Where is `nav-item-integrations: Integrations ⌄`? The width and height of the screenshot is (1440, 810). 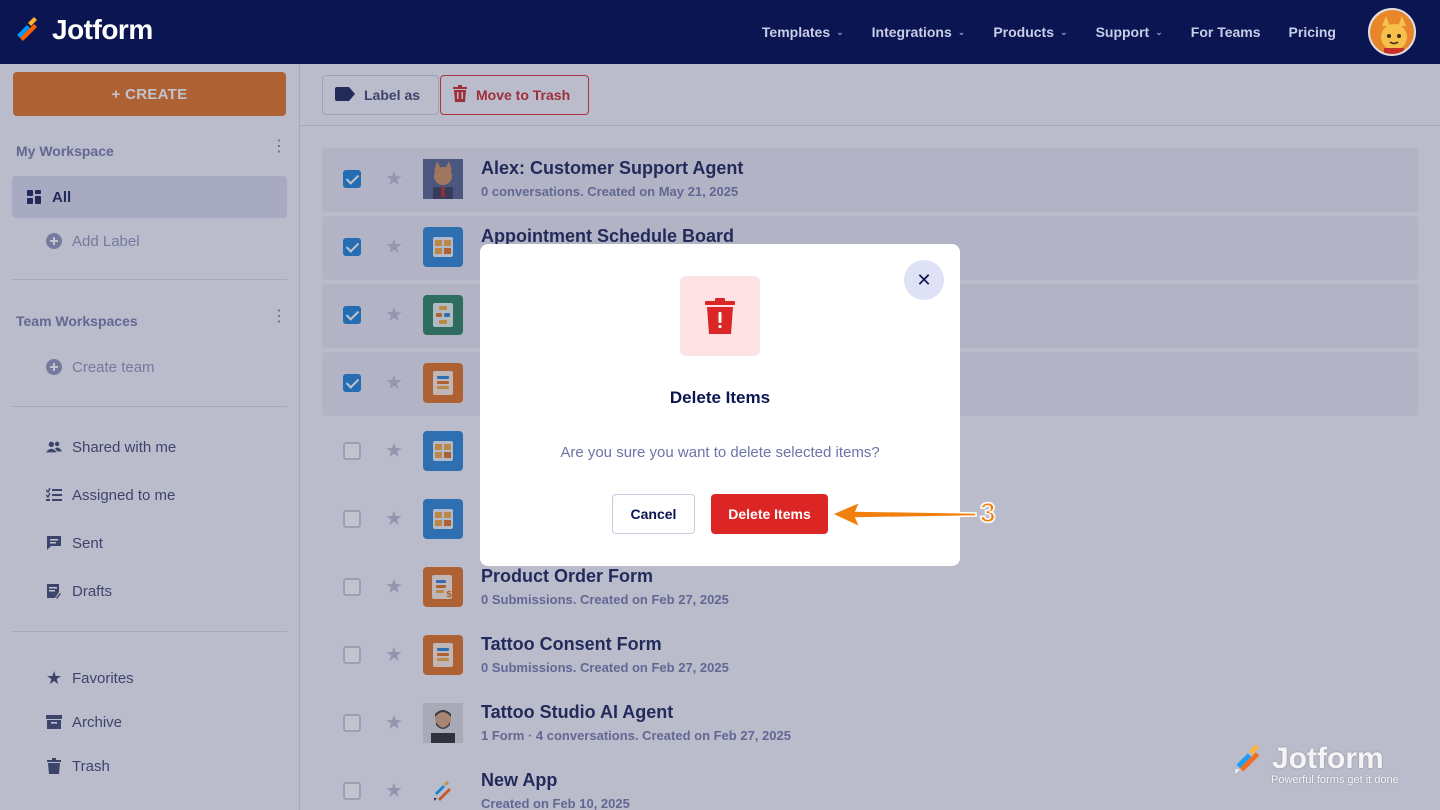 nav-item-integrations: Integrations ⌄ is located at coordinates (919, 32).